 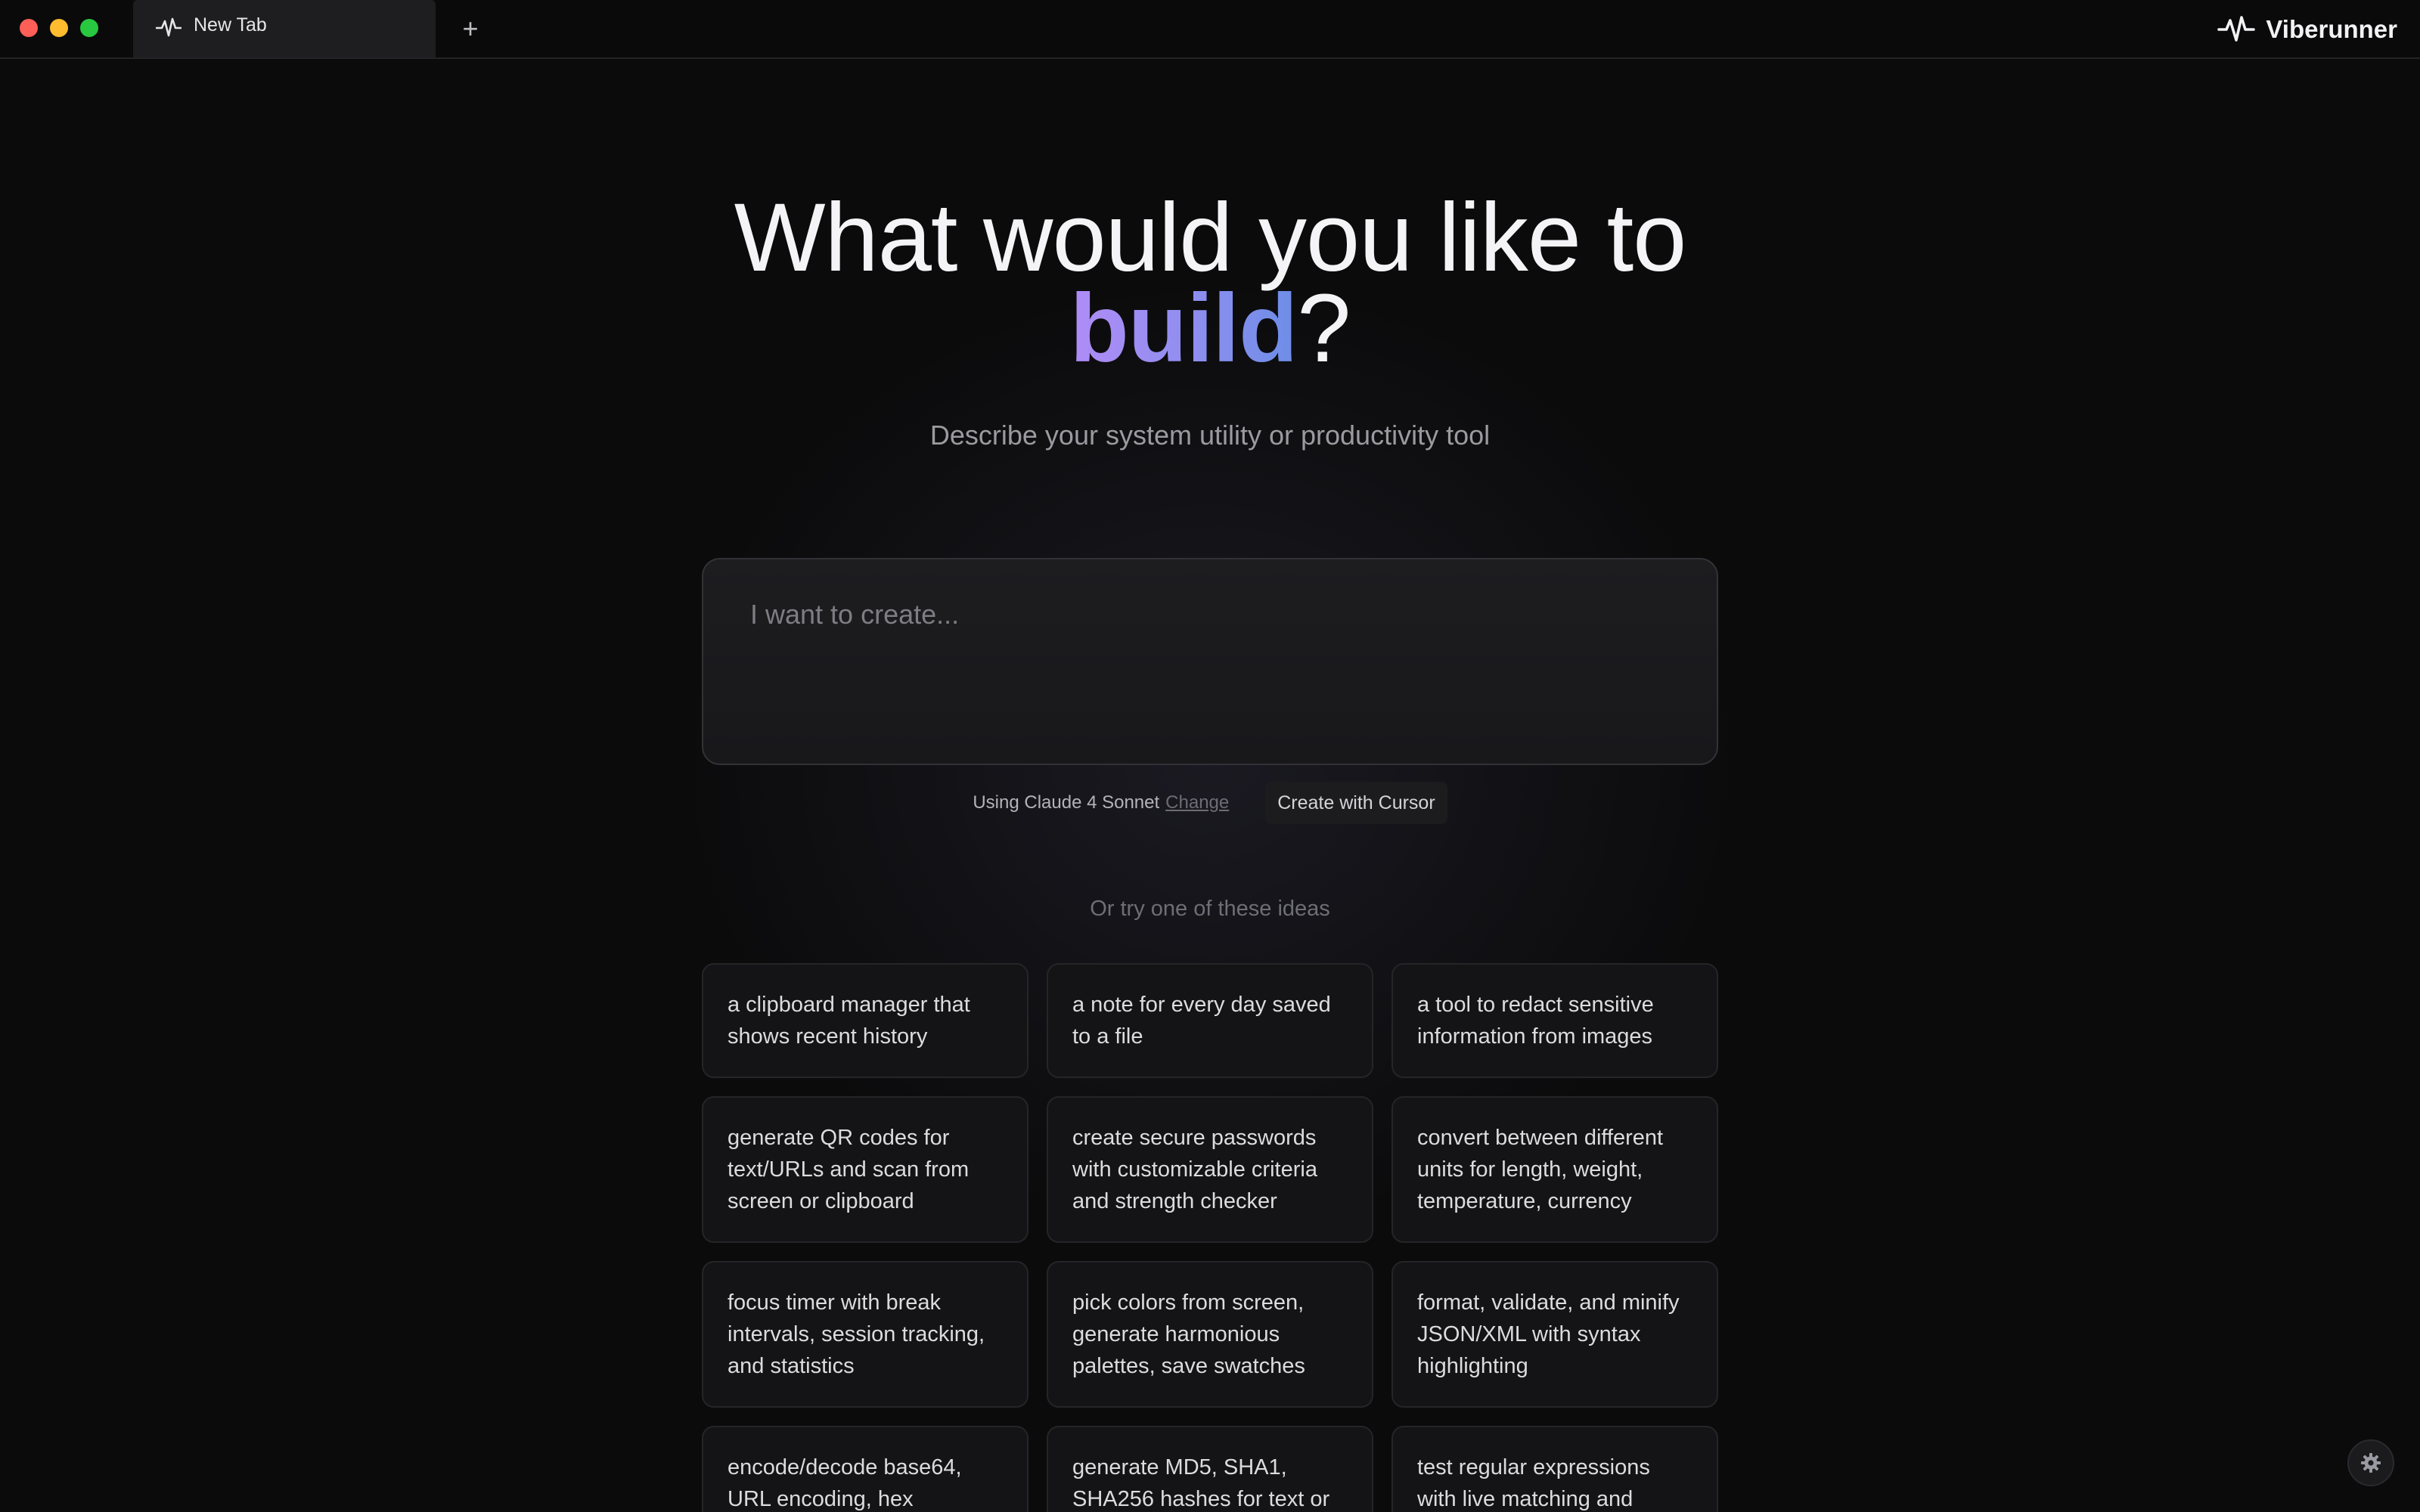 I want to click on create-with-cursor-button: Create with Cursor, so click(x=1356, y=803).